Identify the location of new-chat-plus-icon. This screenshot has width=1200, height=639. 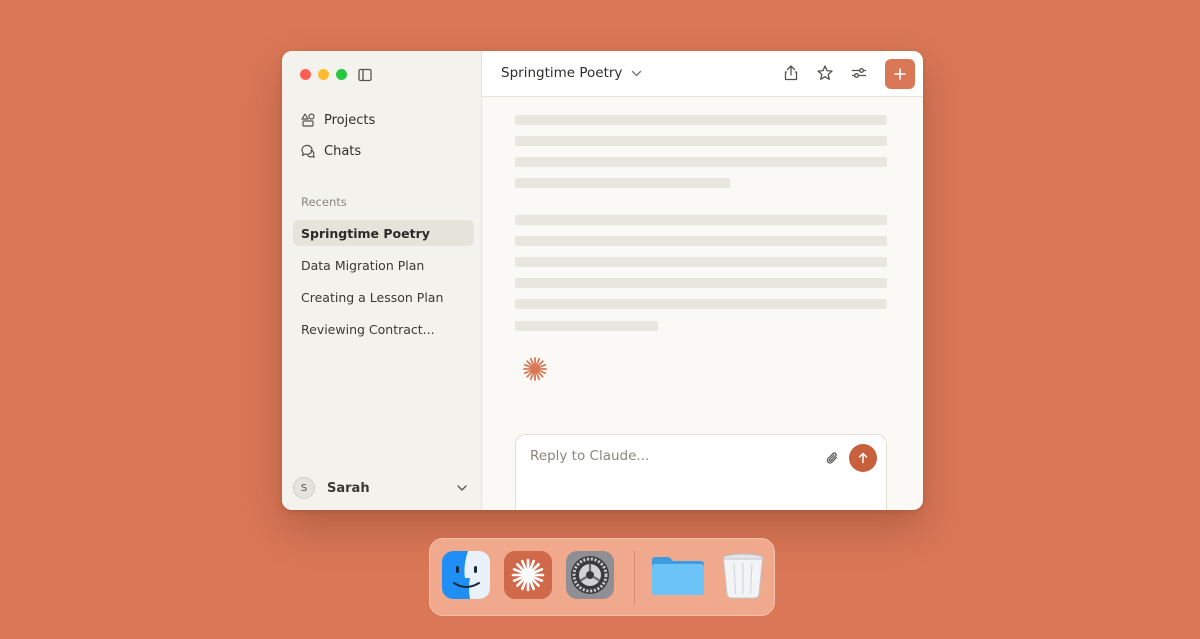
(900, 74).